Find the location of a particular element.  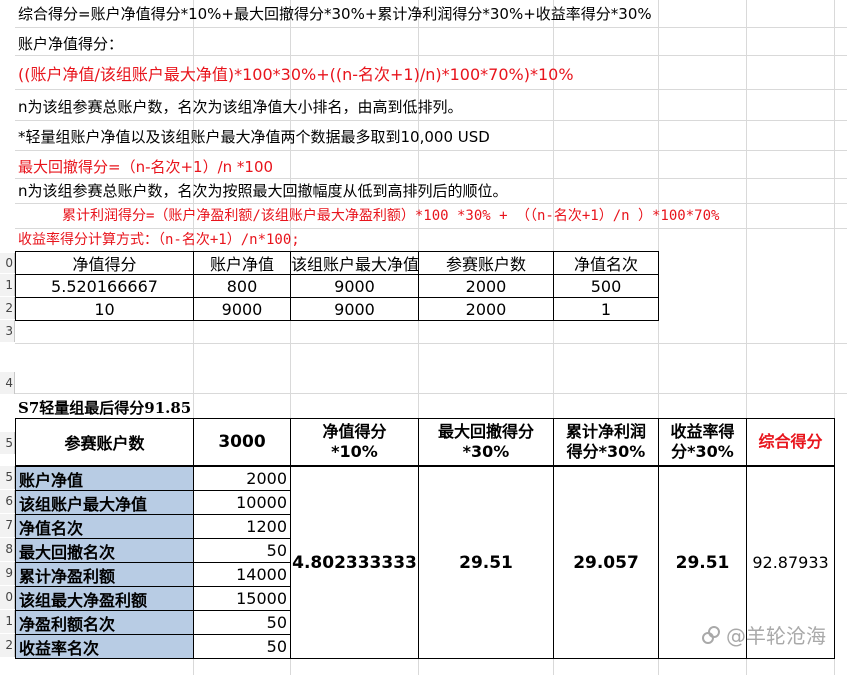

header-text: 综合得分 is located at coordinates (790, 441).